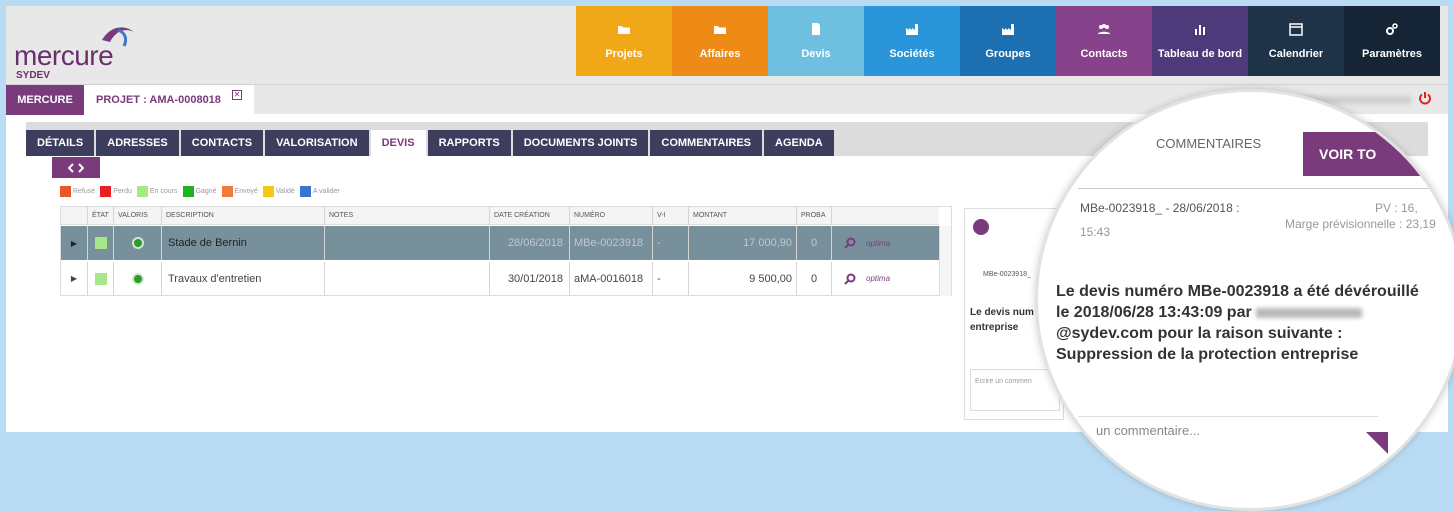 Image resolution: width=1454 pixels, height=511 pixels. I want to click on refresh-button, so click(76, 167).